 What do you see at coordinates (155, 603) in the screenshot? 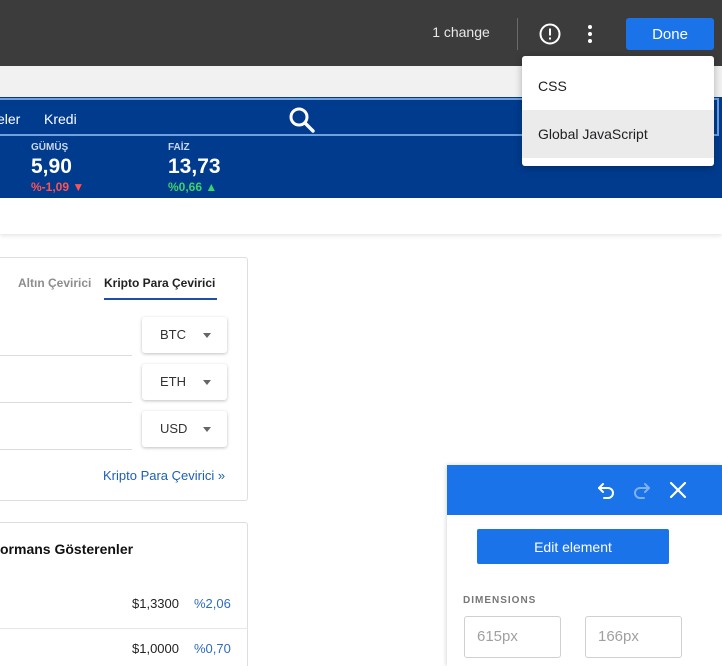
I see `performer-price: $1,3300` at bounding box center [155, 603].